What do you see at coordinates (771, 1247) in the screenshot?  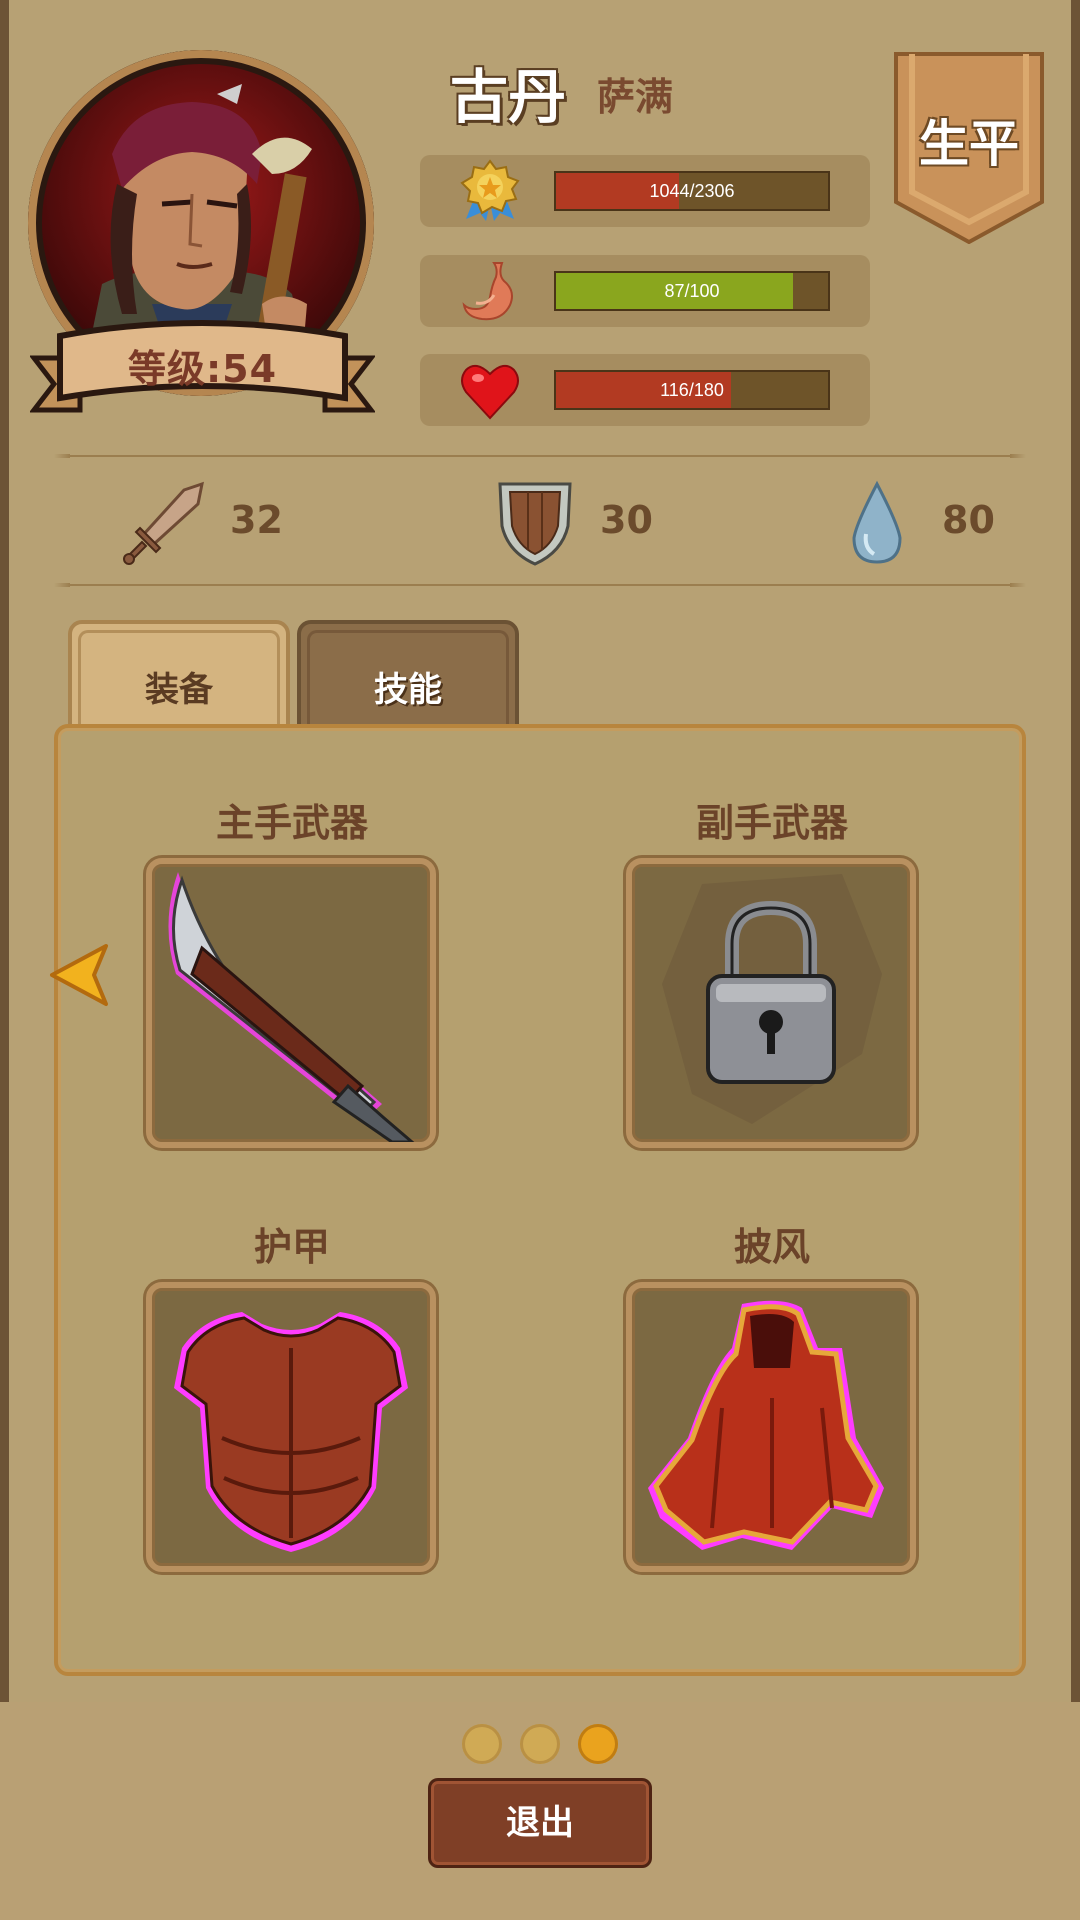 I see `cloak-title: 披风` at bounding box center [771, 1247].